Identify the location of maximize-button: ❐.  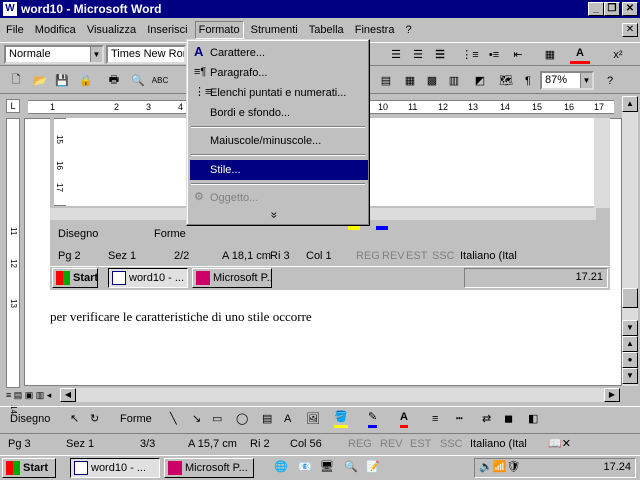
(612, 9).